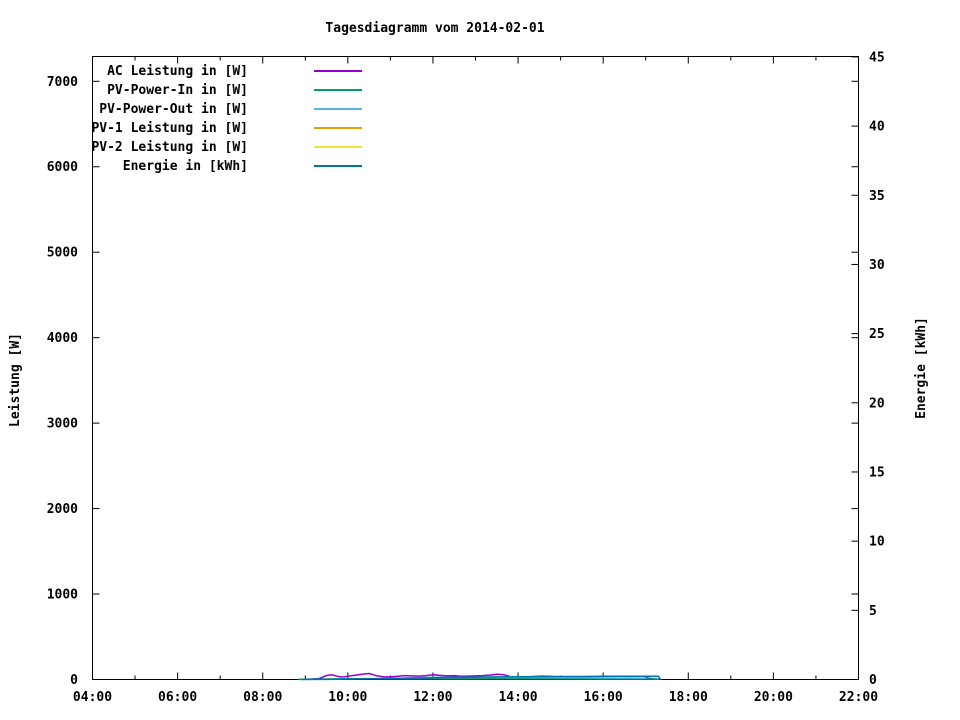 This screenshot has width=960, height=720. Describe the element at coordinates (688, 697) in the screenshot. I see `x-tick-label: 18:00` at that location.